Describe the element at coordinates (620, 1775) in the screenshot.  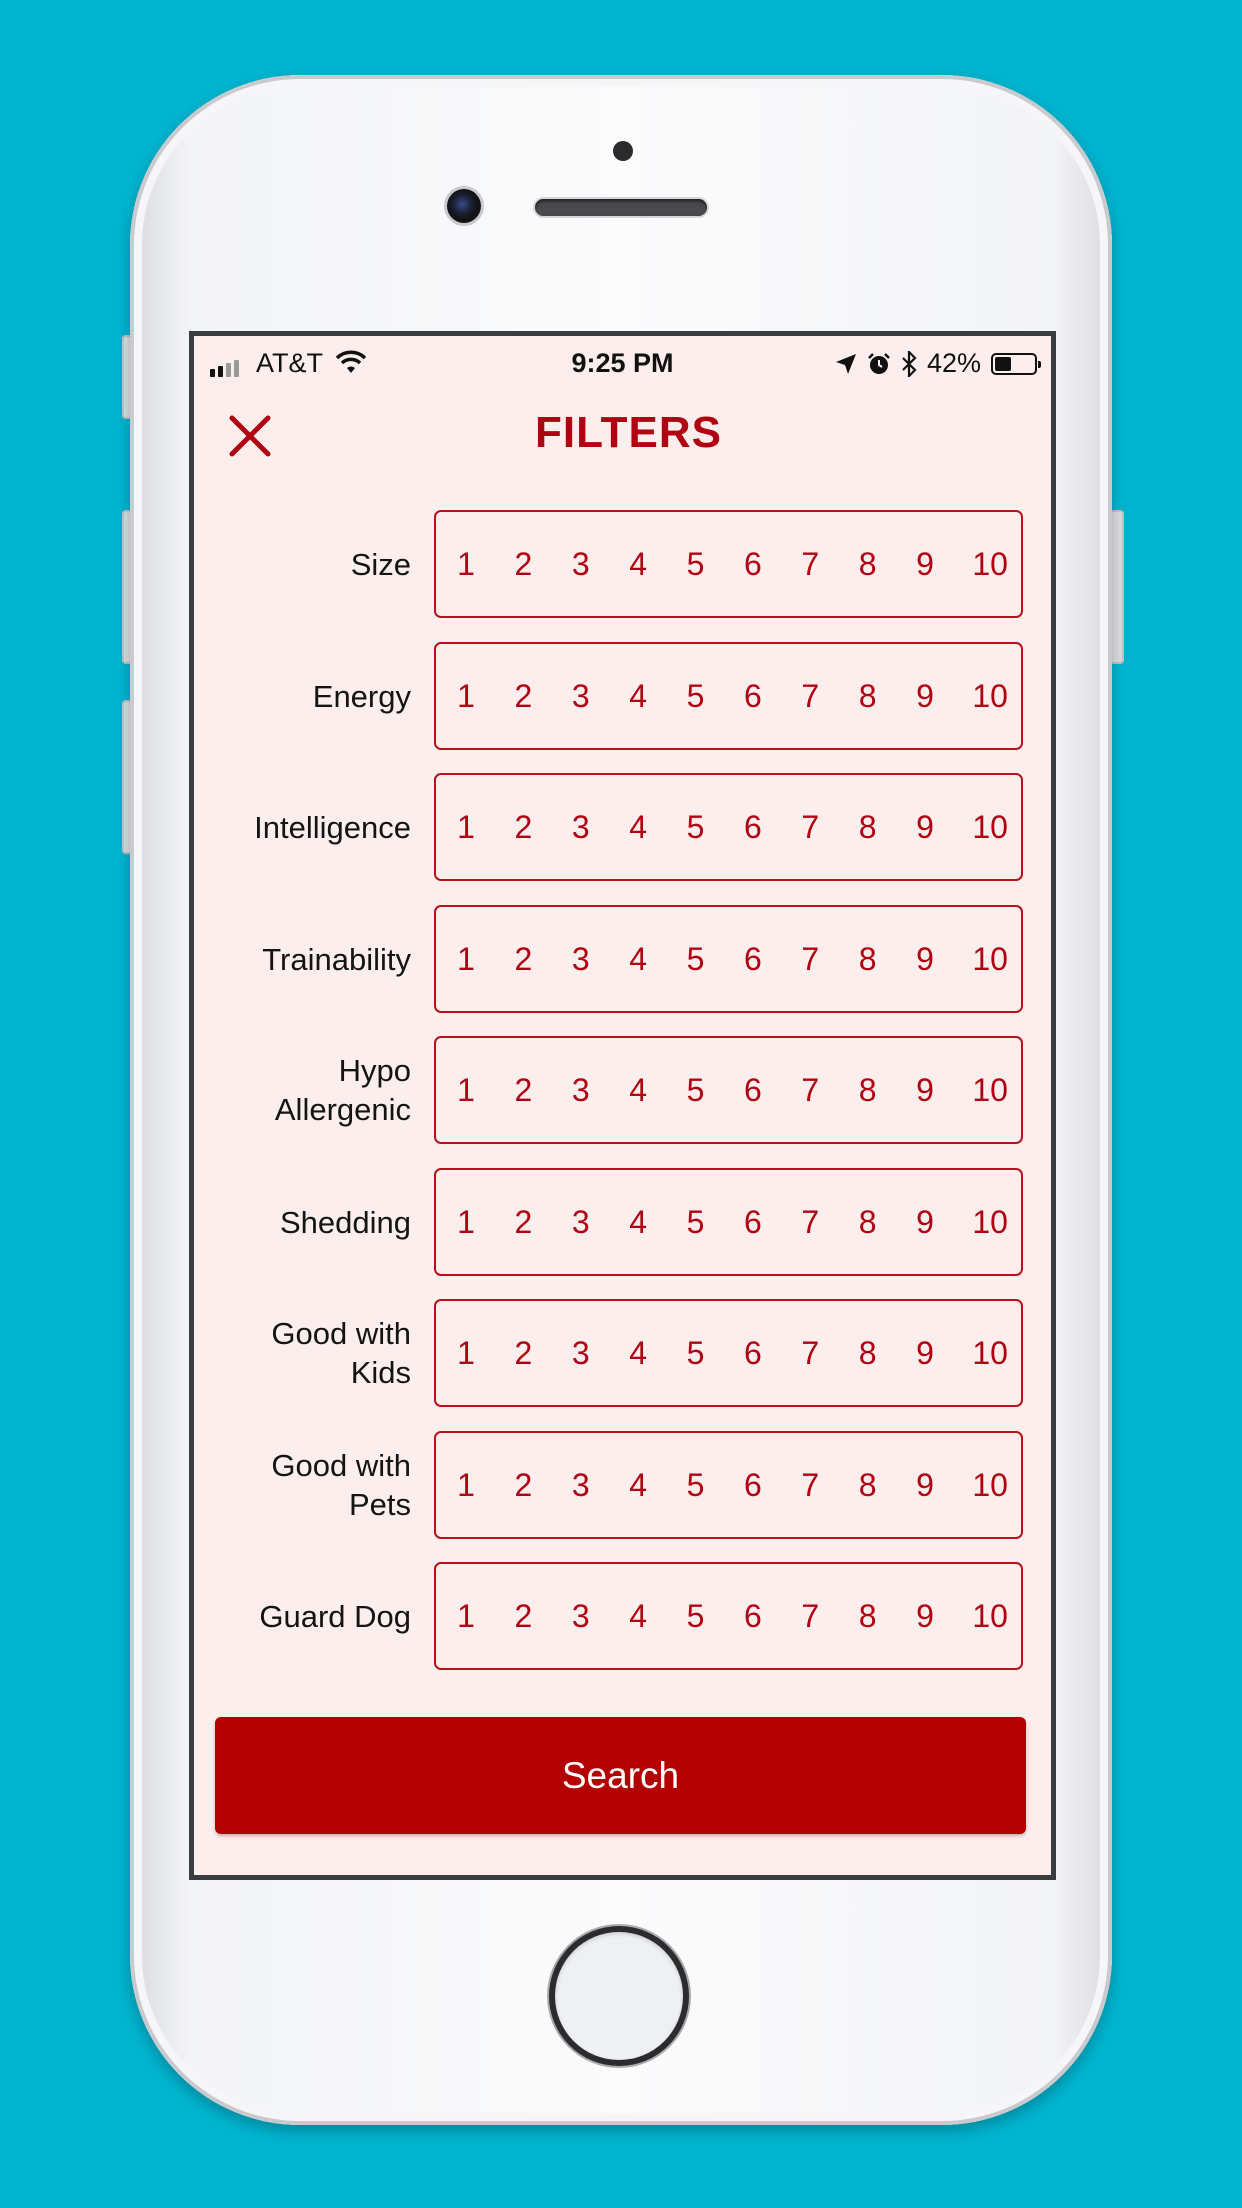
I see `search-button: Search` at that location.